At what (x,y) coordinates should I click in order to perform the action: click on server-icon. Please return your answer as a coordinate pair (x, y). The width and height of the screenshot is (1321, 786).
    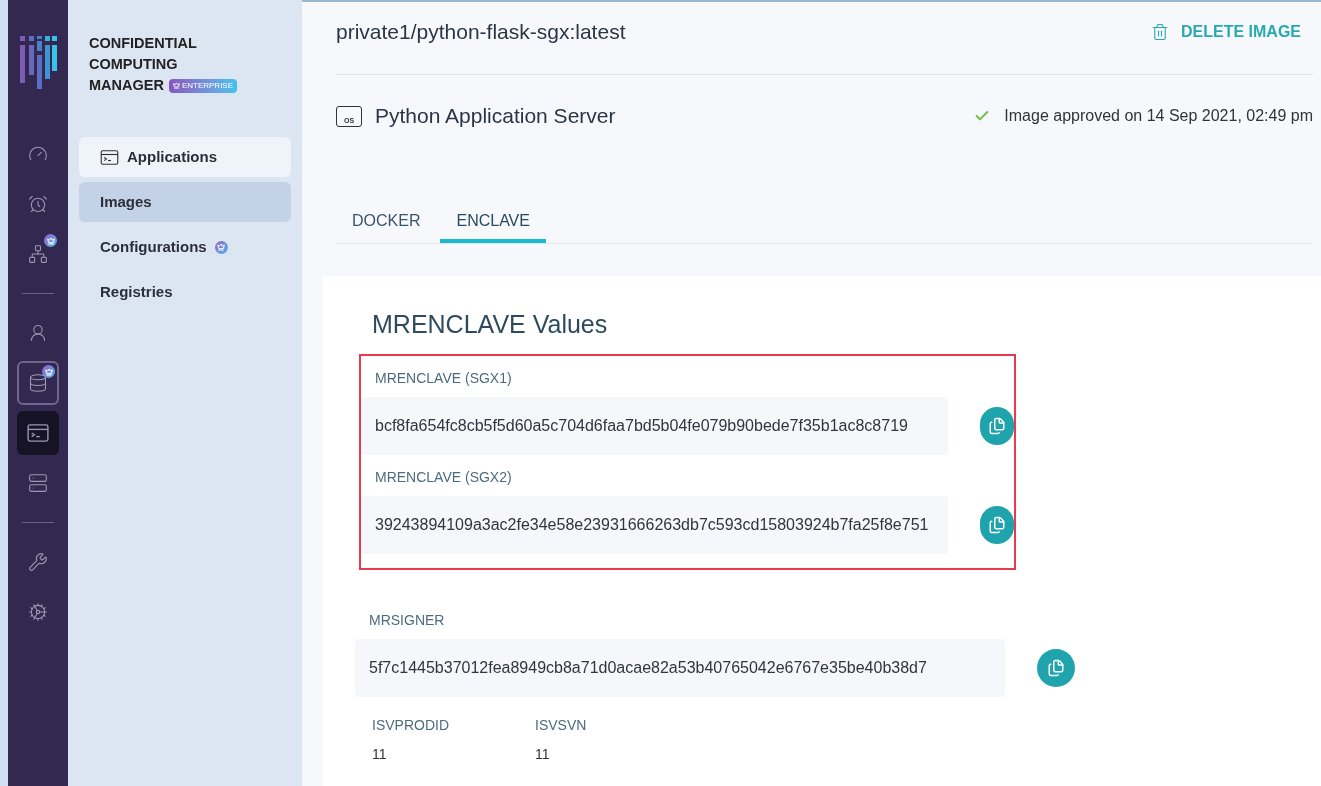
    Looking at the image, I should click on (38, 483).